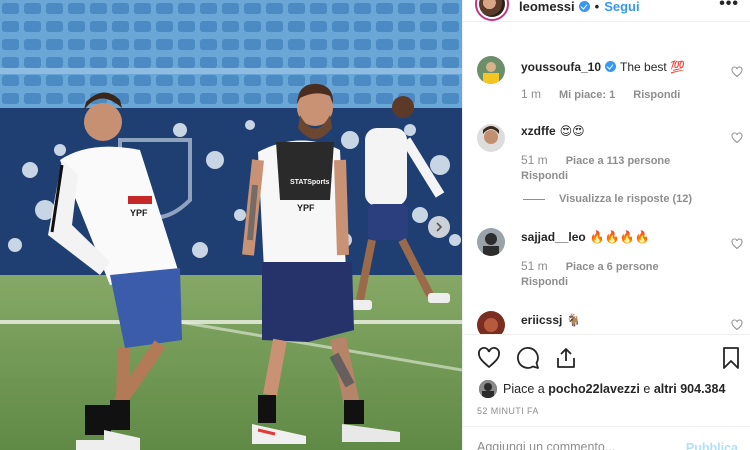  What do you see at coordinates (623, 131) in the screenshot?
I see `comment-text-line: xzdffe 😍😍` at bounding box center [623, 131].